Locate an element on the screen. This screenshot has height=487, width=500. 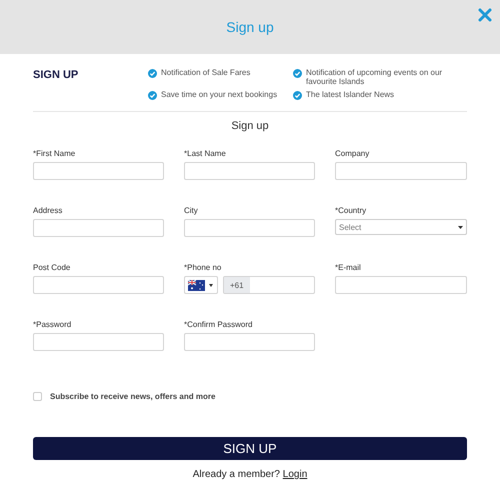
field-label: *First Name is located at coordinates (54, 153).